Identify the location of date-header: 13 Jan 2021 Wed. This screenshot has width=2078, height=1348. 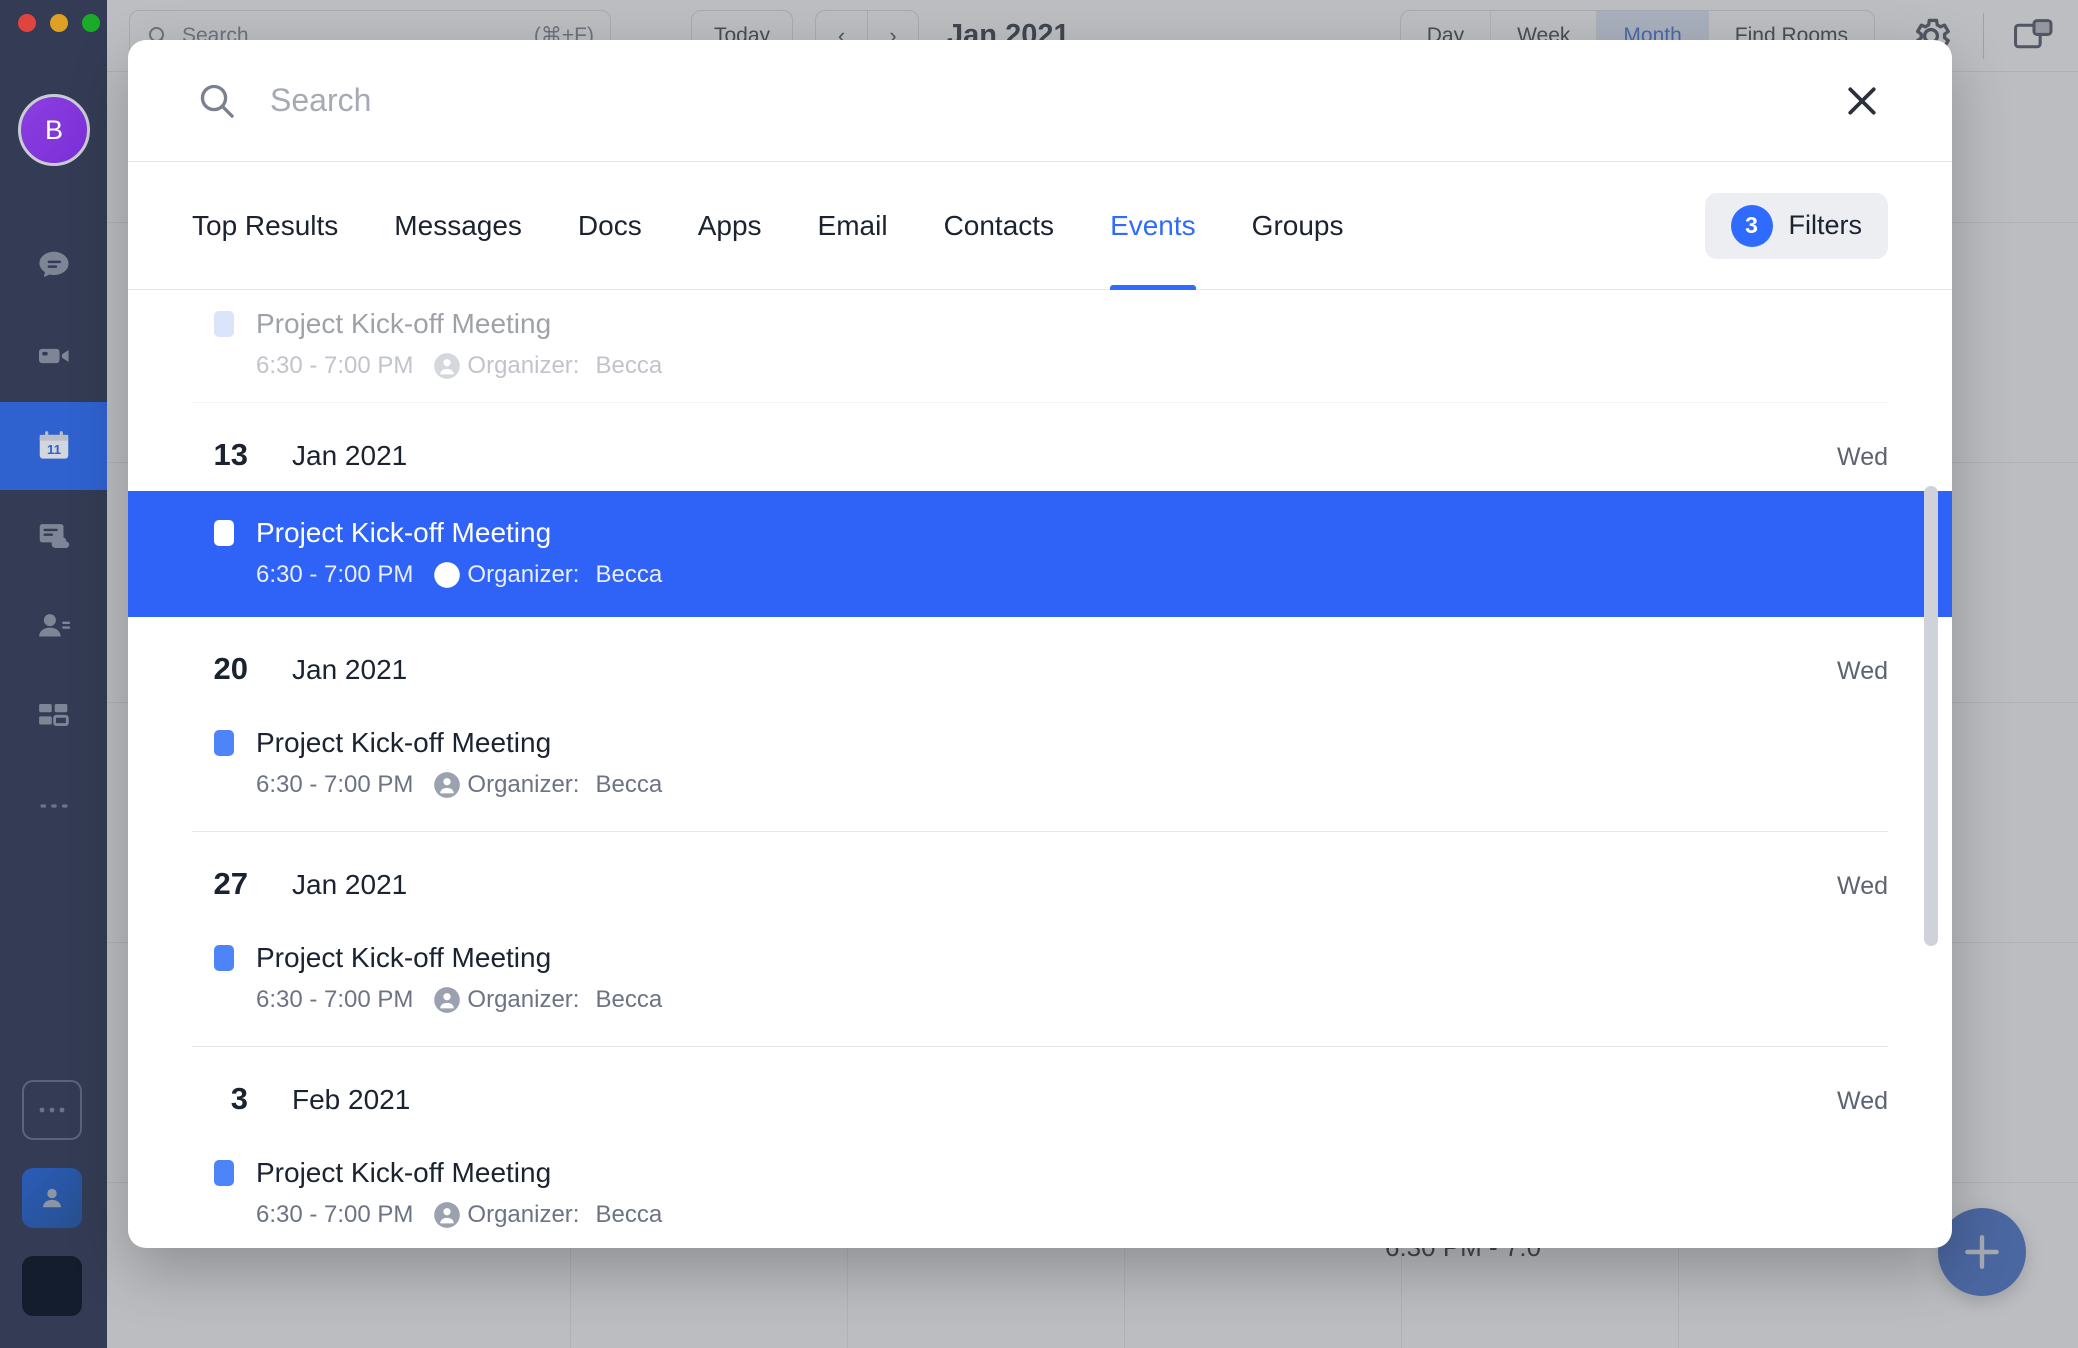
(1040, 447).